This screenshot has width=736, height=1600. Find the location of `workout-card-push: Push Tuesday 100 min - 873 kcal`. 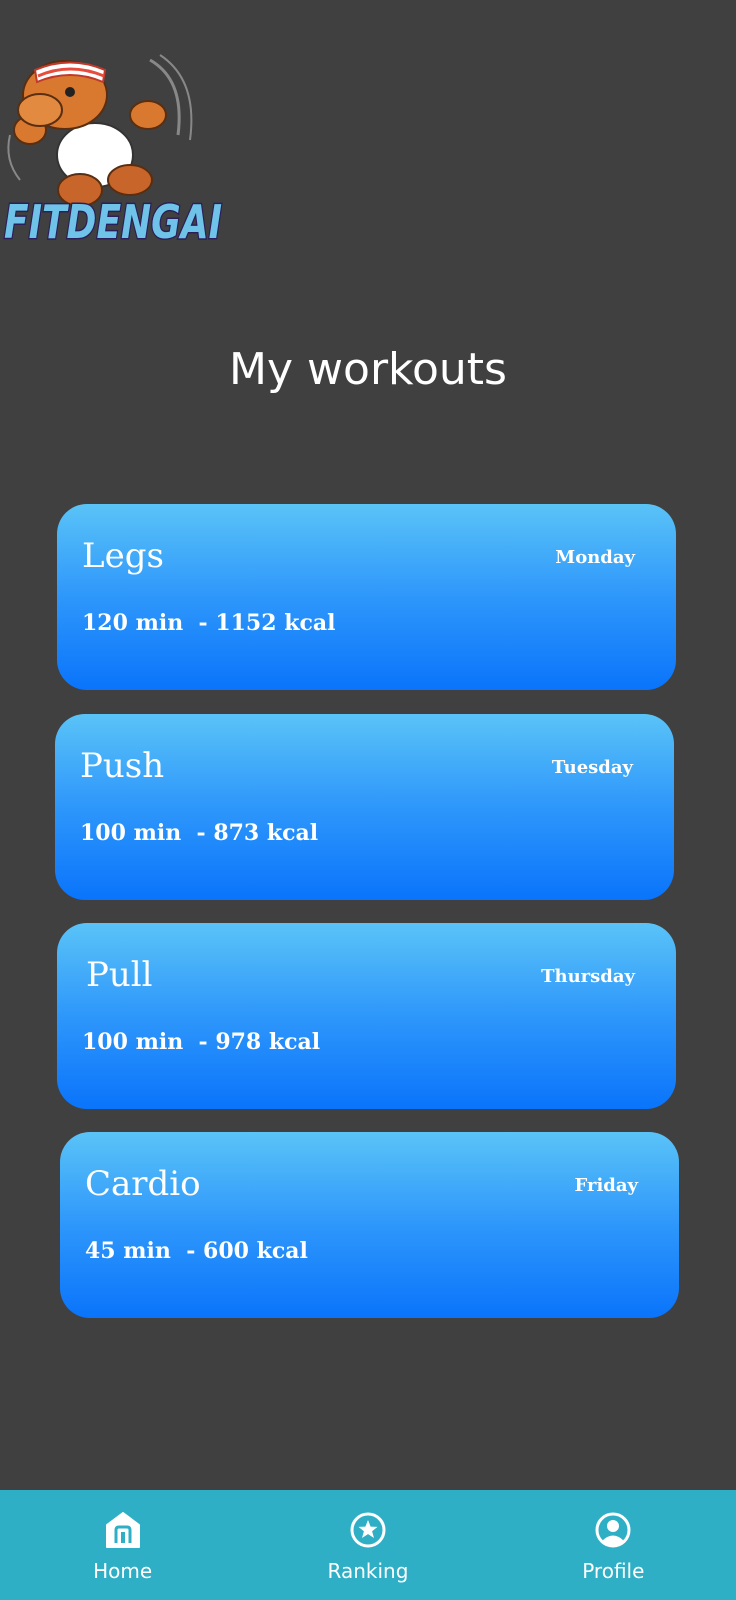

workout-card-push: Push Tuesday 100 min - 873 kcal is located at coordinates (364, 807).